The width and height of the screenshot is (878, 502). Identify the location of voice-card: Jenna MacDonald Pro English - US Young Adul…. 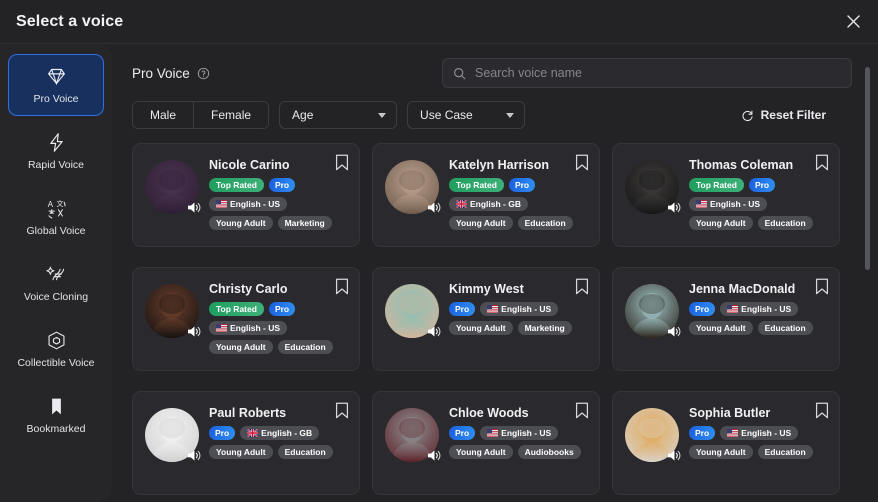
(726, 319).